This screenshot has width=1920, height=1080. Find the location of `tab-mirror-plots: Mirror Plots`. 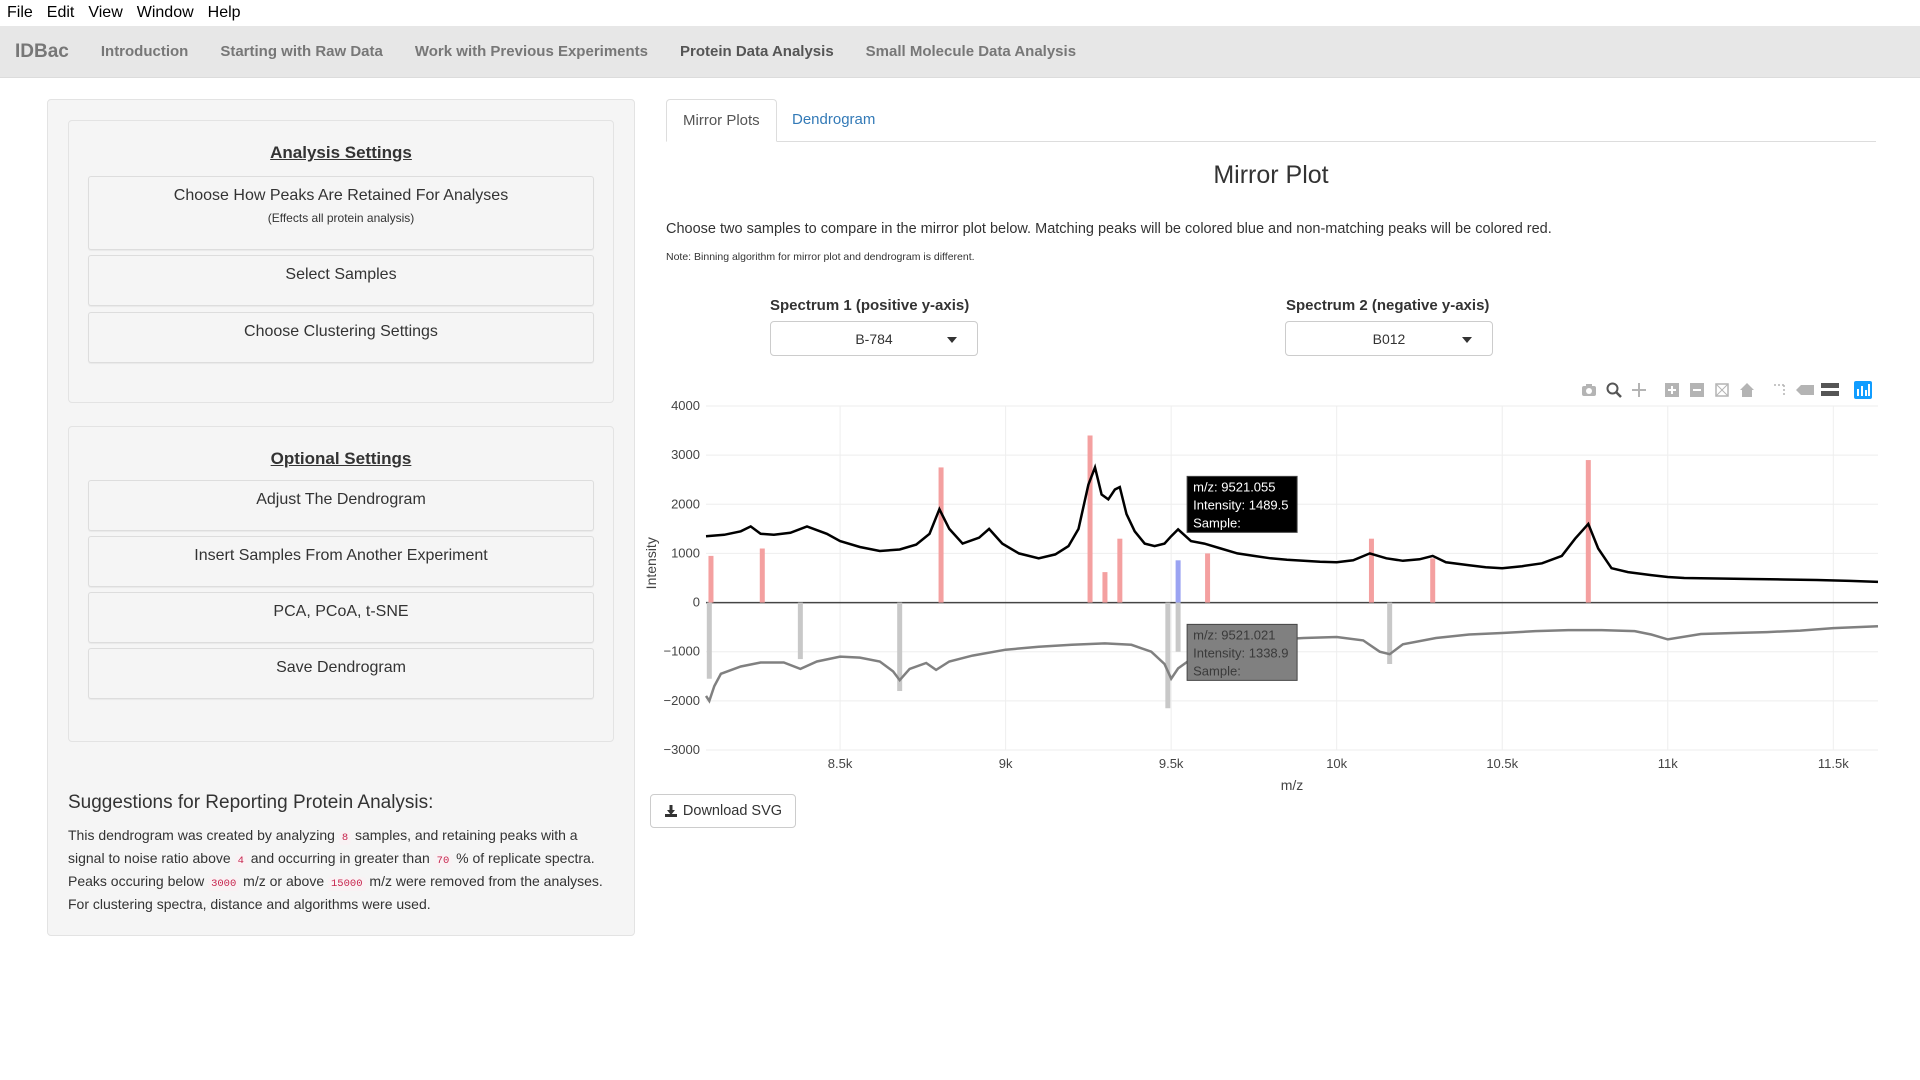

tab-mirror-plots: Mirror Plots is located at coordinates (721, 120).